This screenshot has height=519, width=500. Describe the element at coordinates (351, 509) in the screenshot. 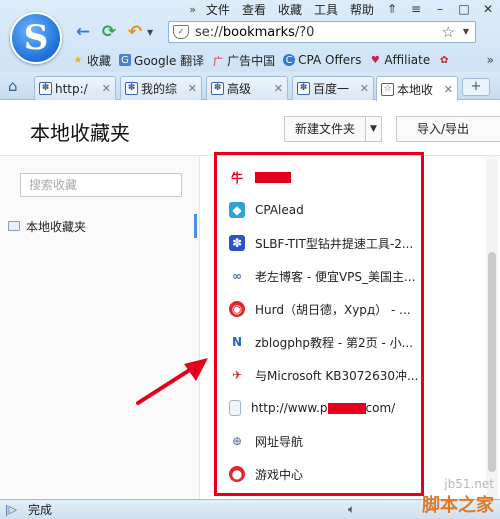

I see `volume-icon: 🔈︎` at that location.